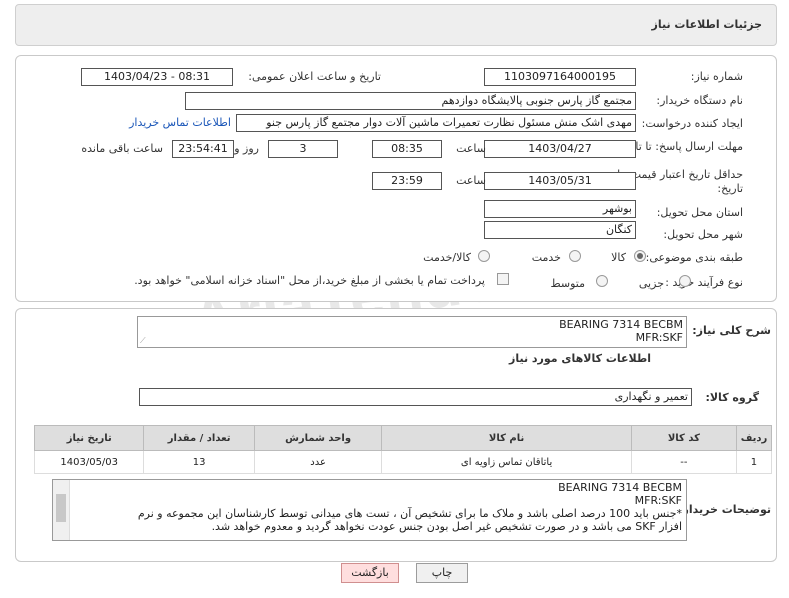 The width and height of the screenshot is (789, 598). Describe the element at coordinates (199, 462) in the screenshot. I see `cell-quantity: 13` at that location.